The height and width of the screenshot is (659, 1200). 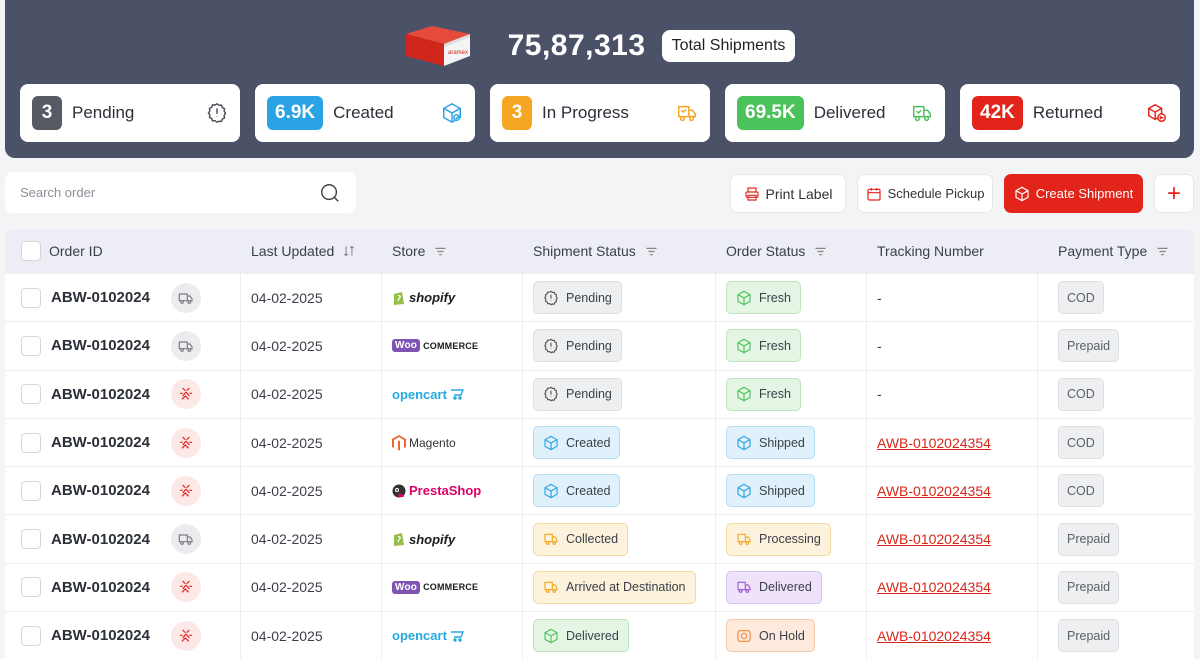 What do you see at coordinates (849, 112) in the screenshot?
I see `stat-label: Delivered` at bounding box center [849, 112].